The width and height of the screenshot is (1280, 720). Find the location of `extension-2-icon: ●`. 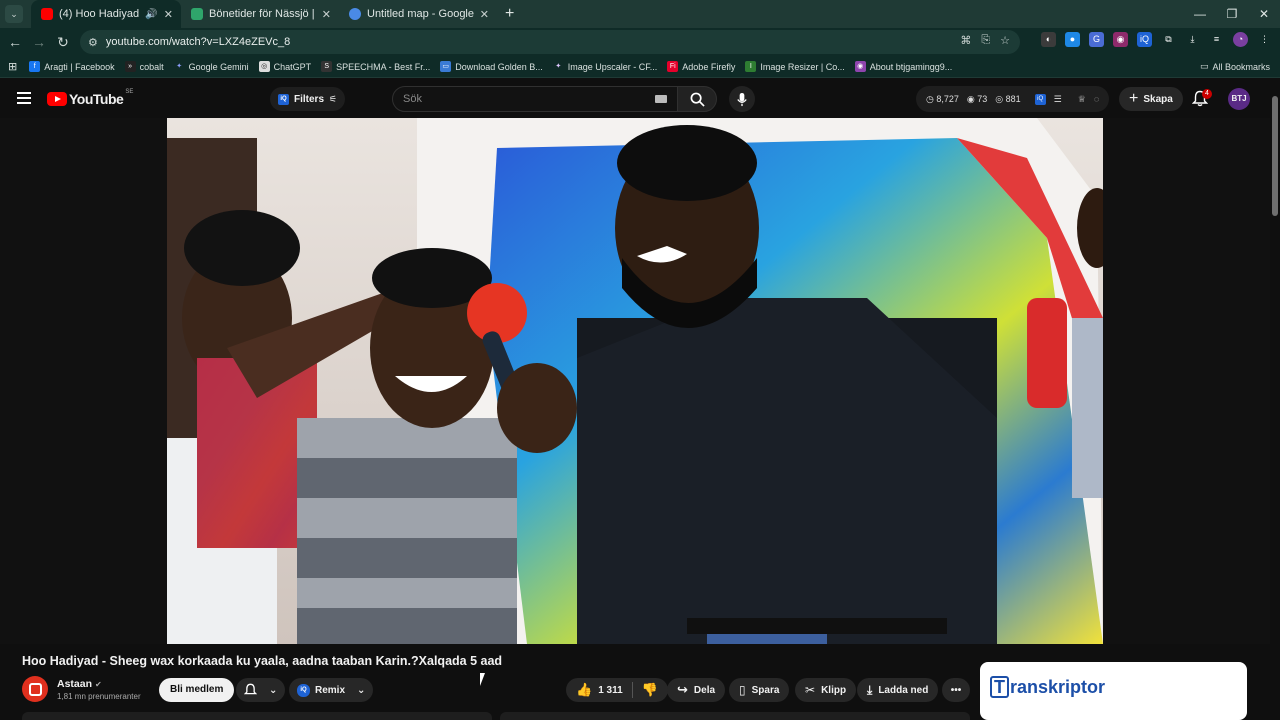

extension-2-icon: ● is located at coordinates (1072, 39).